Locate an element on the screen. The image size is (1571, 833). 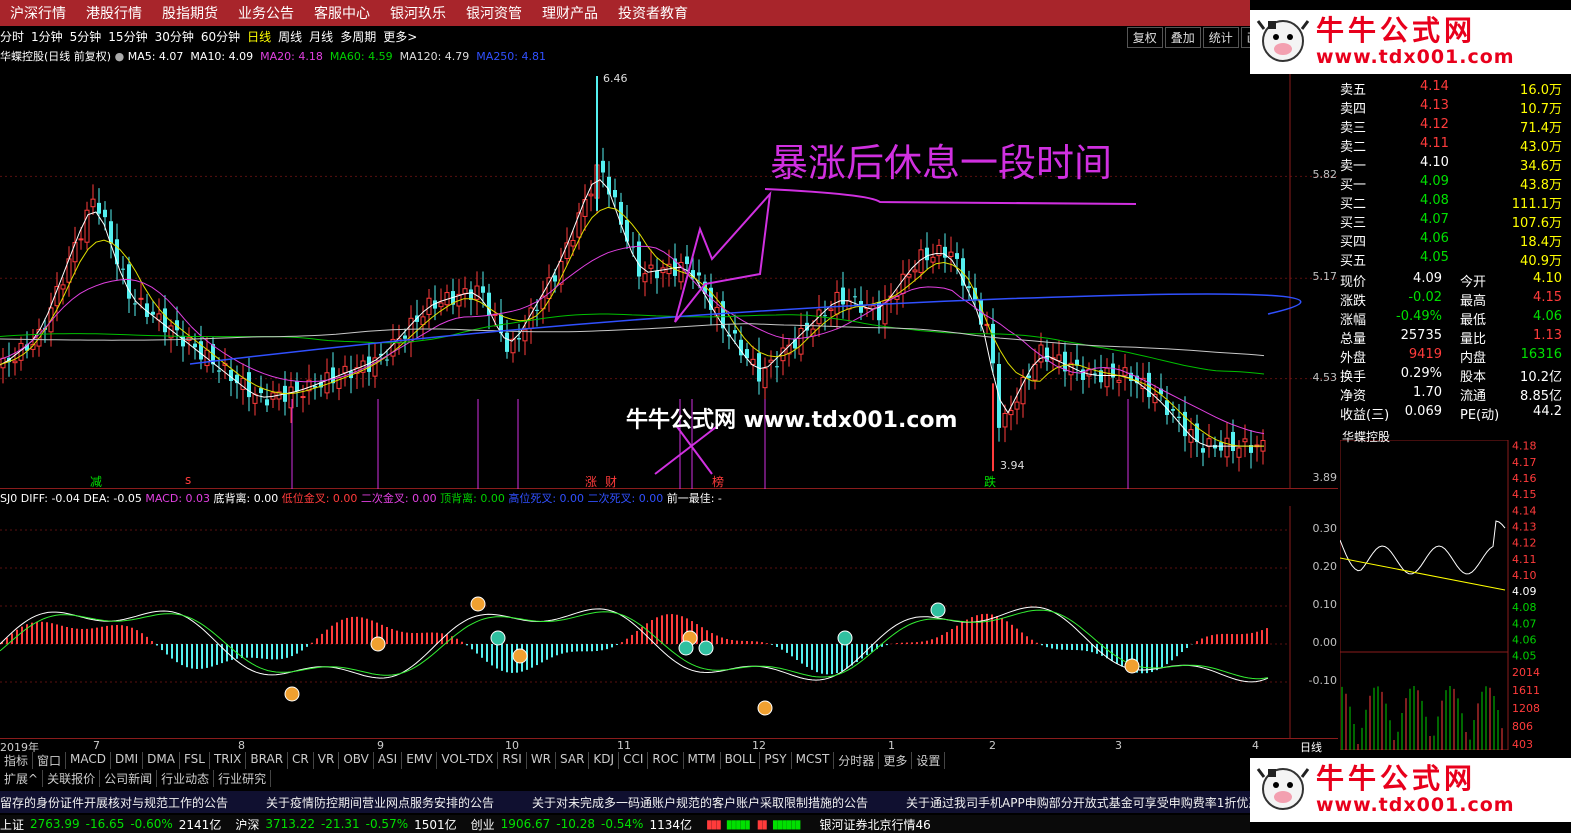
mini-chart-title: 华蝶控股 is located at coordinates (1366, 437).